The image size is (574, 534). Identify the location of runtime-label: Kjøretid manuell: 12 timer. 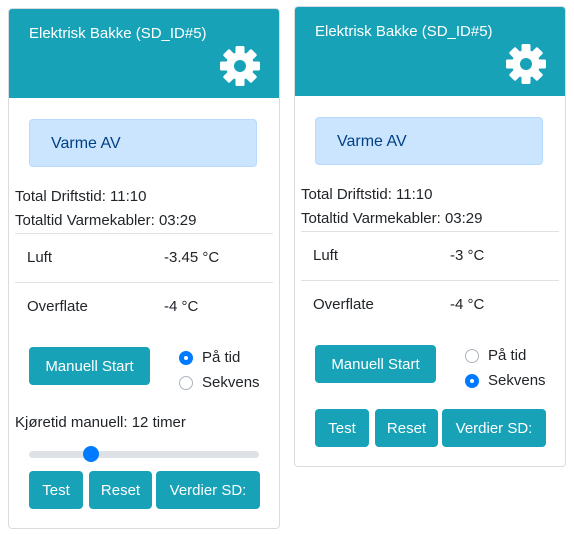
(100, 422).